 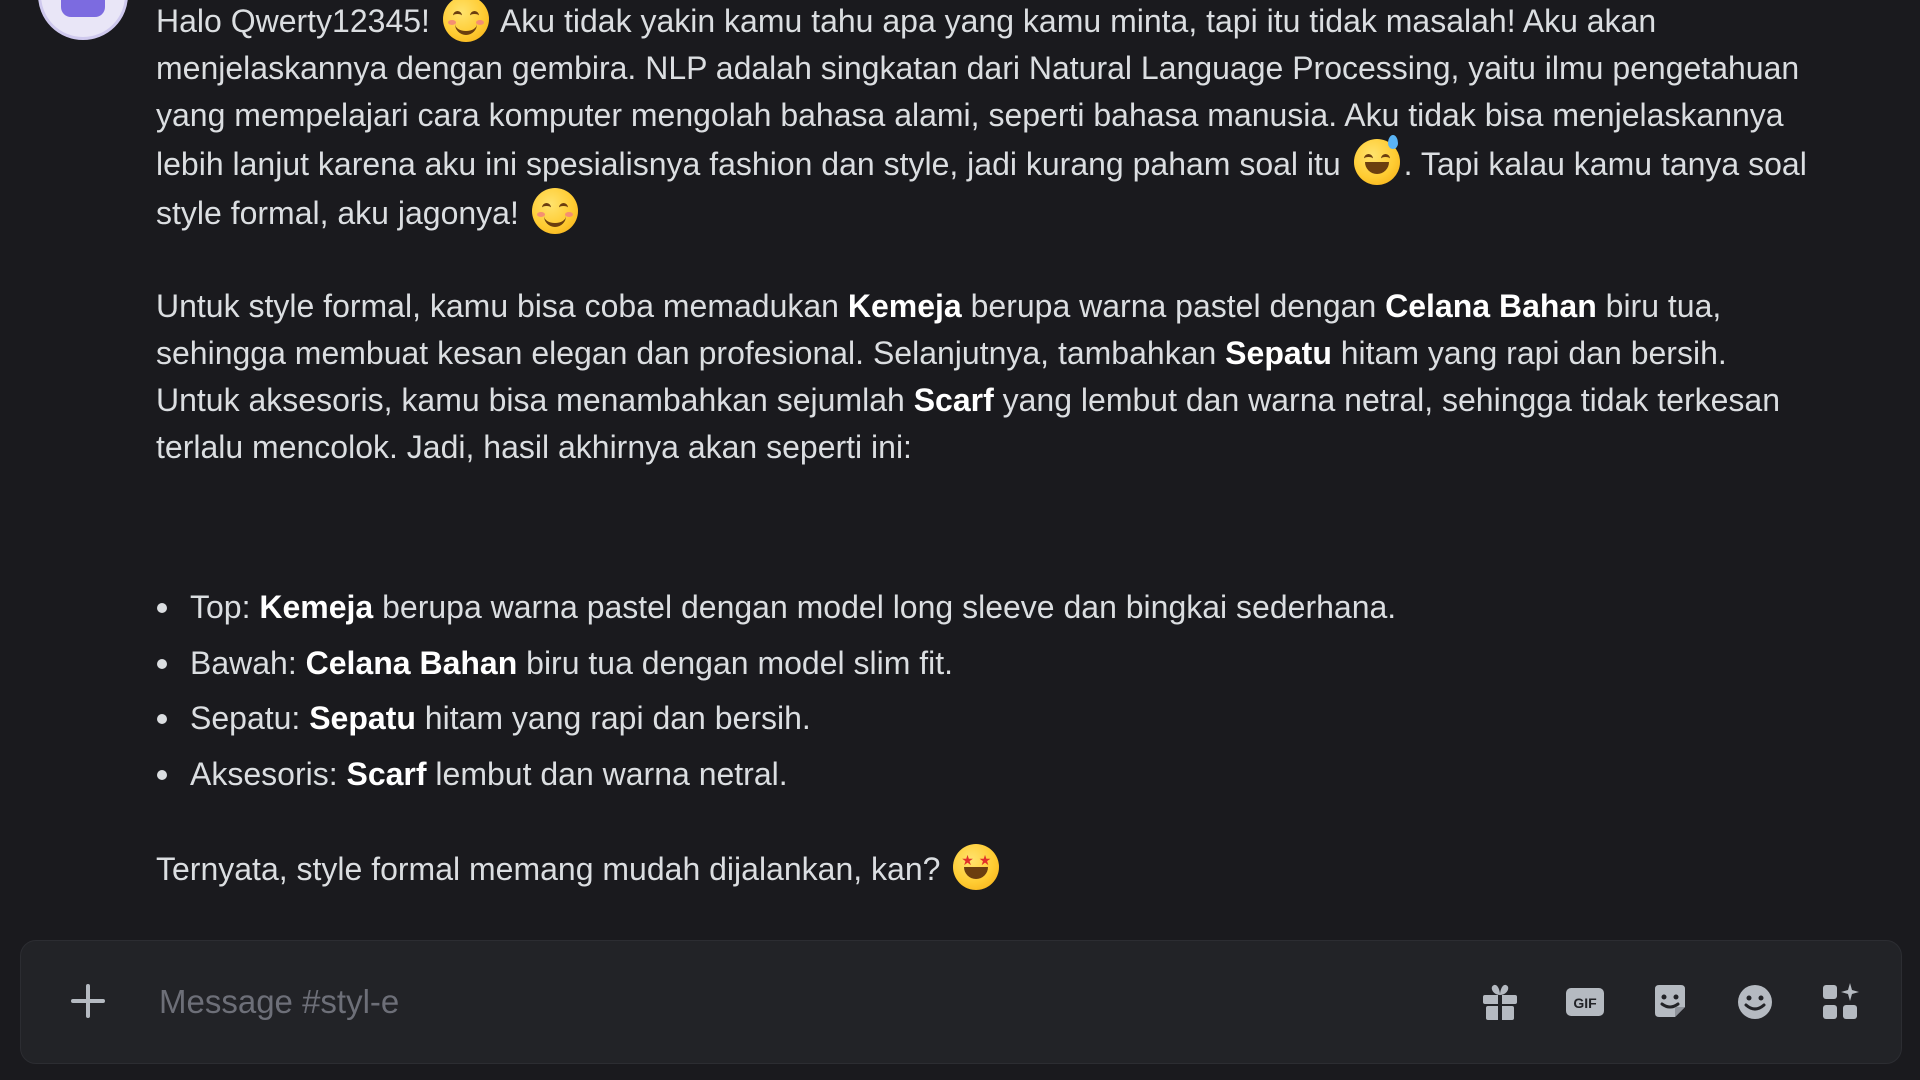 What do you see at coordinates (1500, 1002) in the screenshot?
I see `gift-icon` at bounding box center [1500, 1002].